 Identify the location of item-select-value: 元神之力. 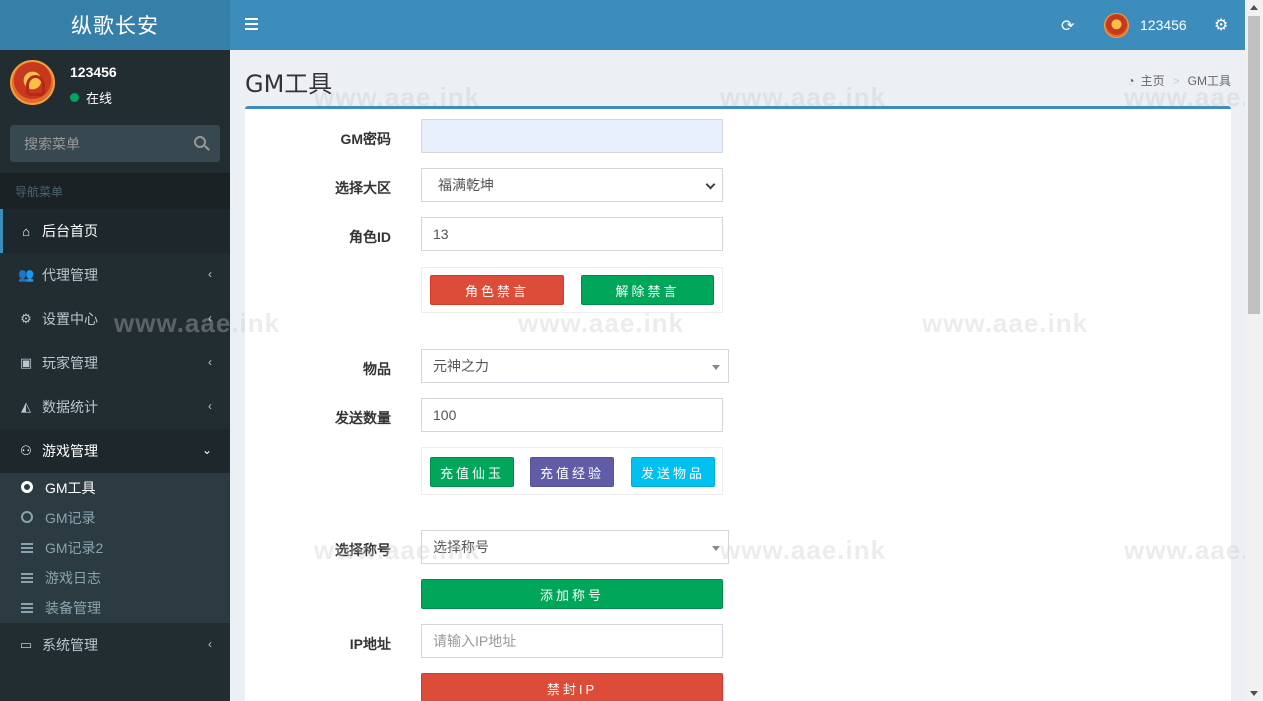
(461, 366).